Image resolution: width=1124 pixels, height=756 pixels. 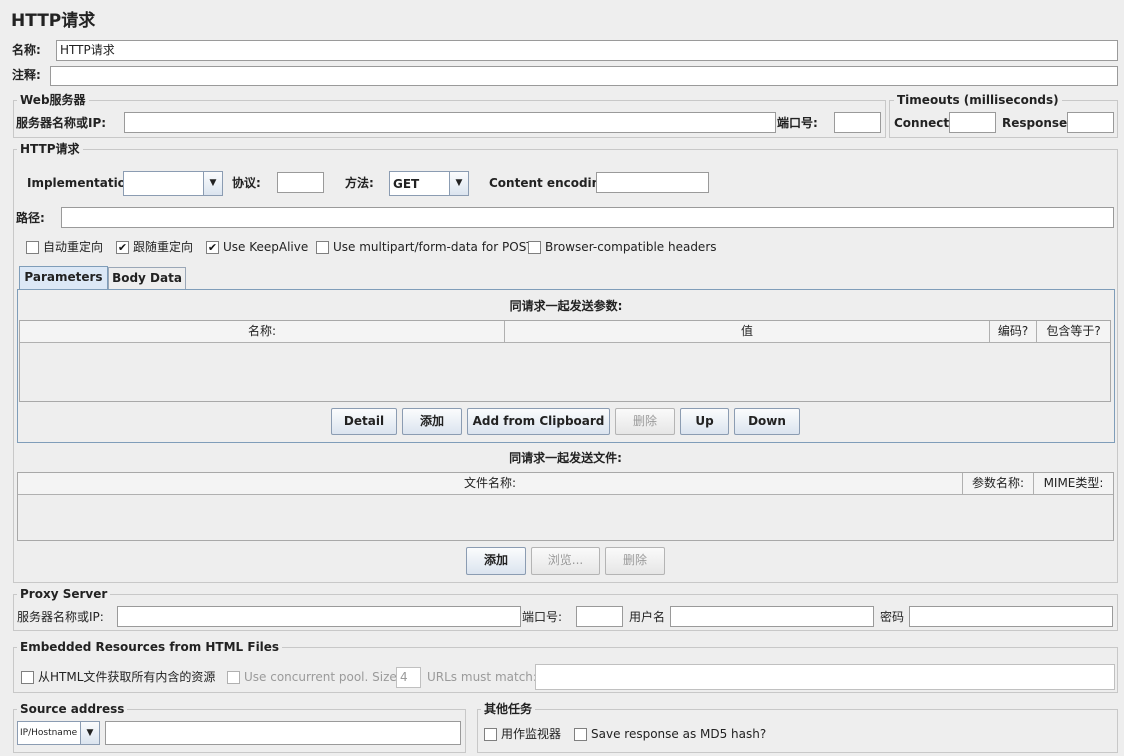 I want to click on proxy-server-input, so click(x=319, y=616).